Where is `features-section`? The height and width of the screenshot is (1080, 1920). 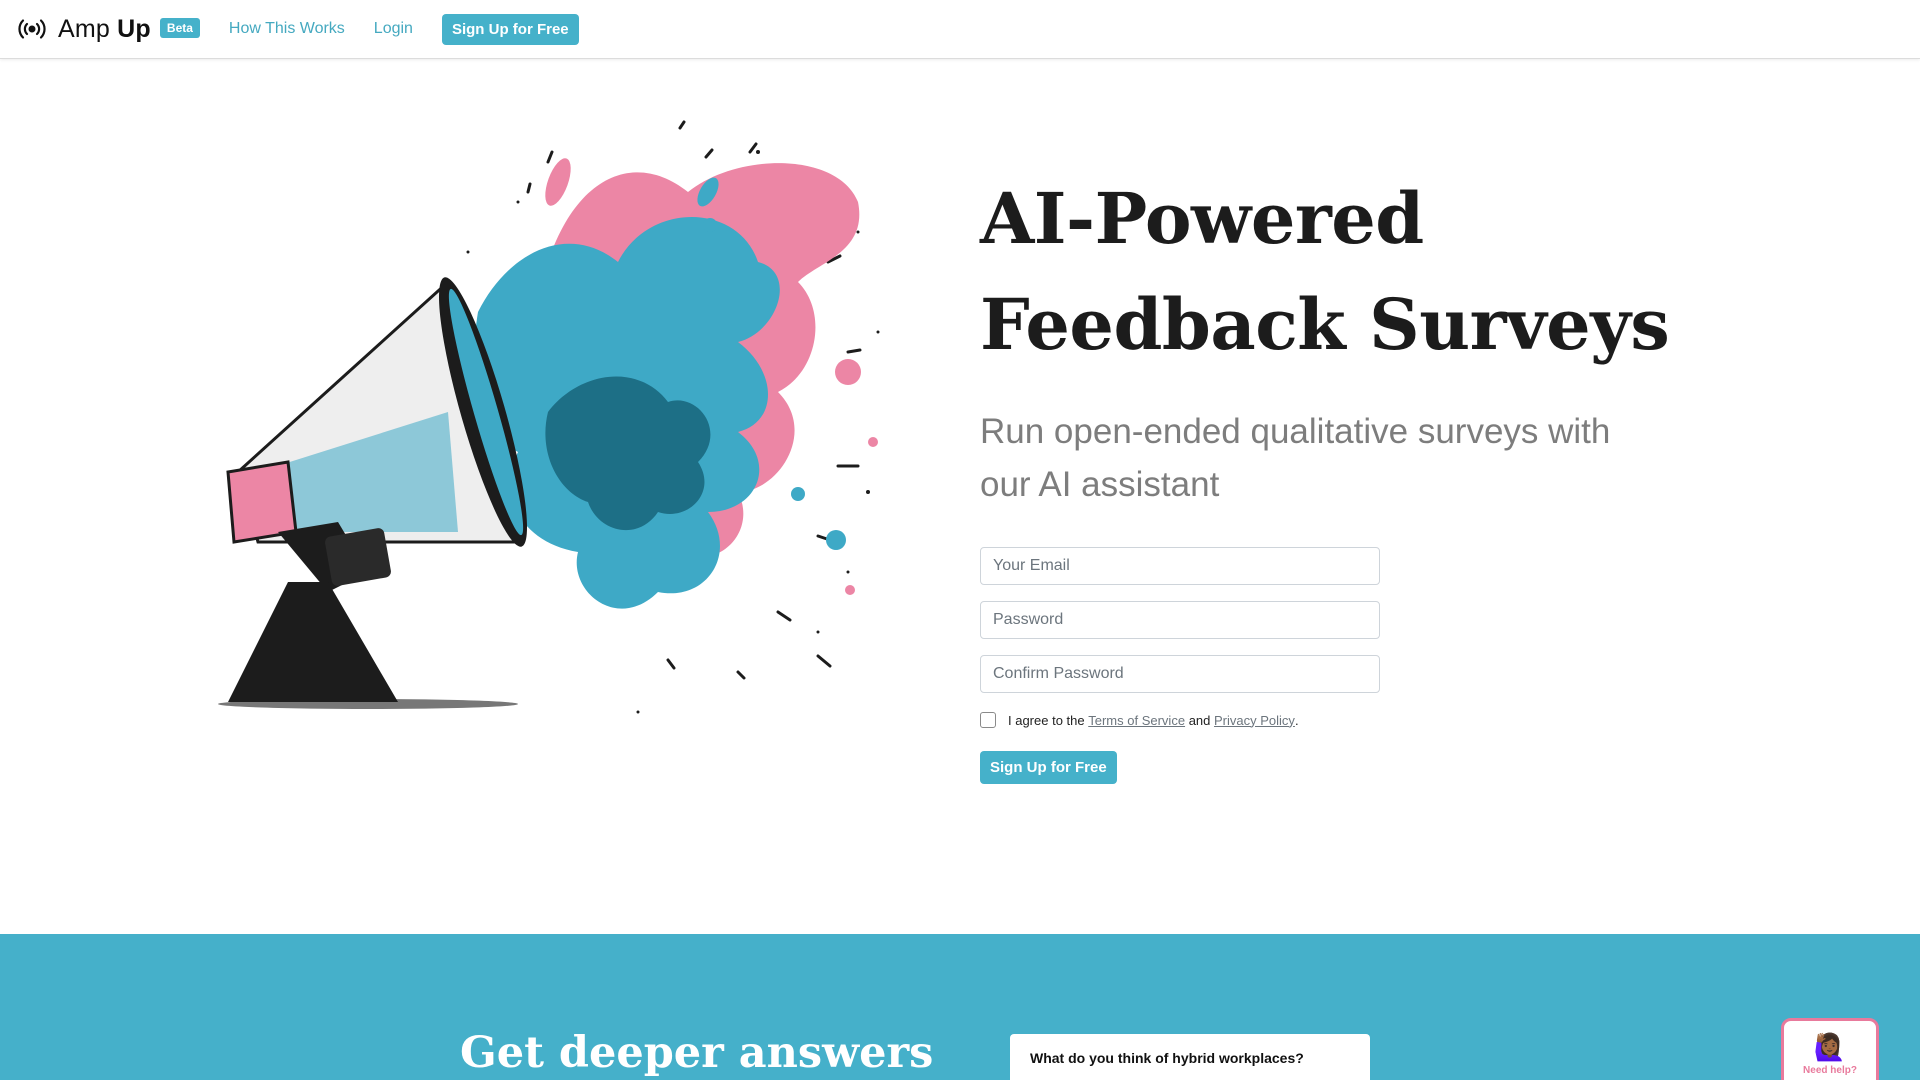
features-section is located at coordinates (960, 1007).